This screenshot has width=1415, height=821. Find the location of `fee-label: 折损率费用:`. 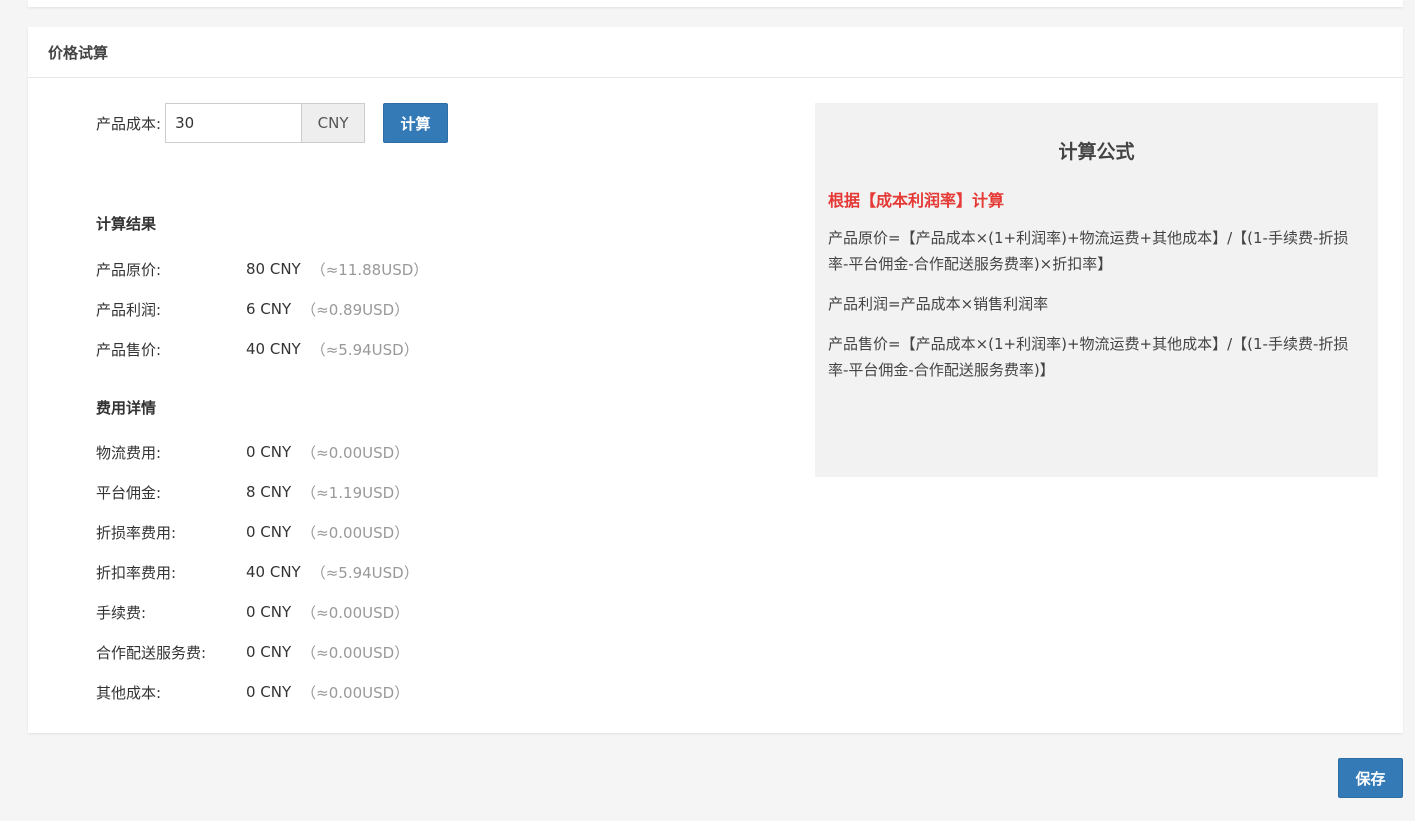

fee-label: 折损率费用: is located at coordinates (136, 532).